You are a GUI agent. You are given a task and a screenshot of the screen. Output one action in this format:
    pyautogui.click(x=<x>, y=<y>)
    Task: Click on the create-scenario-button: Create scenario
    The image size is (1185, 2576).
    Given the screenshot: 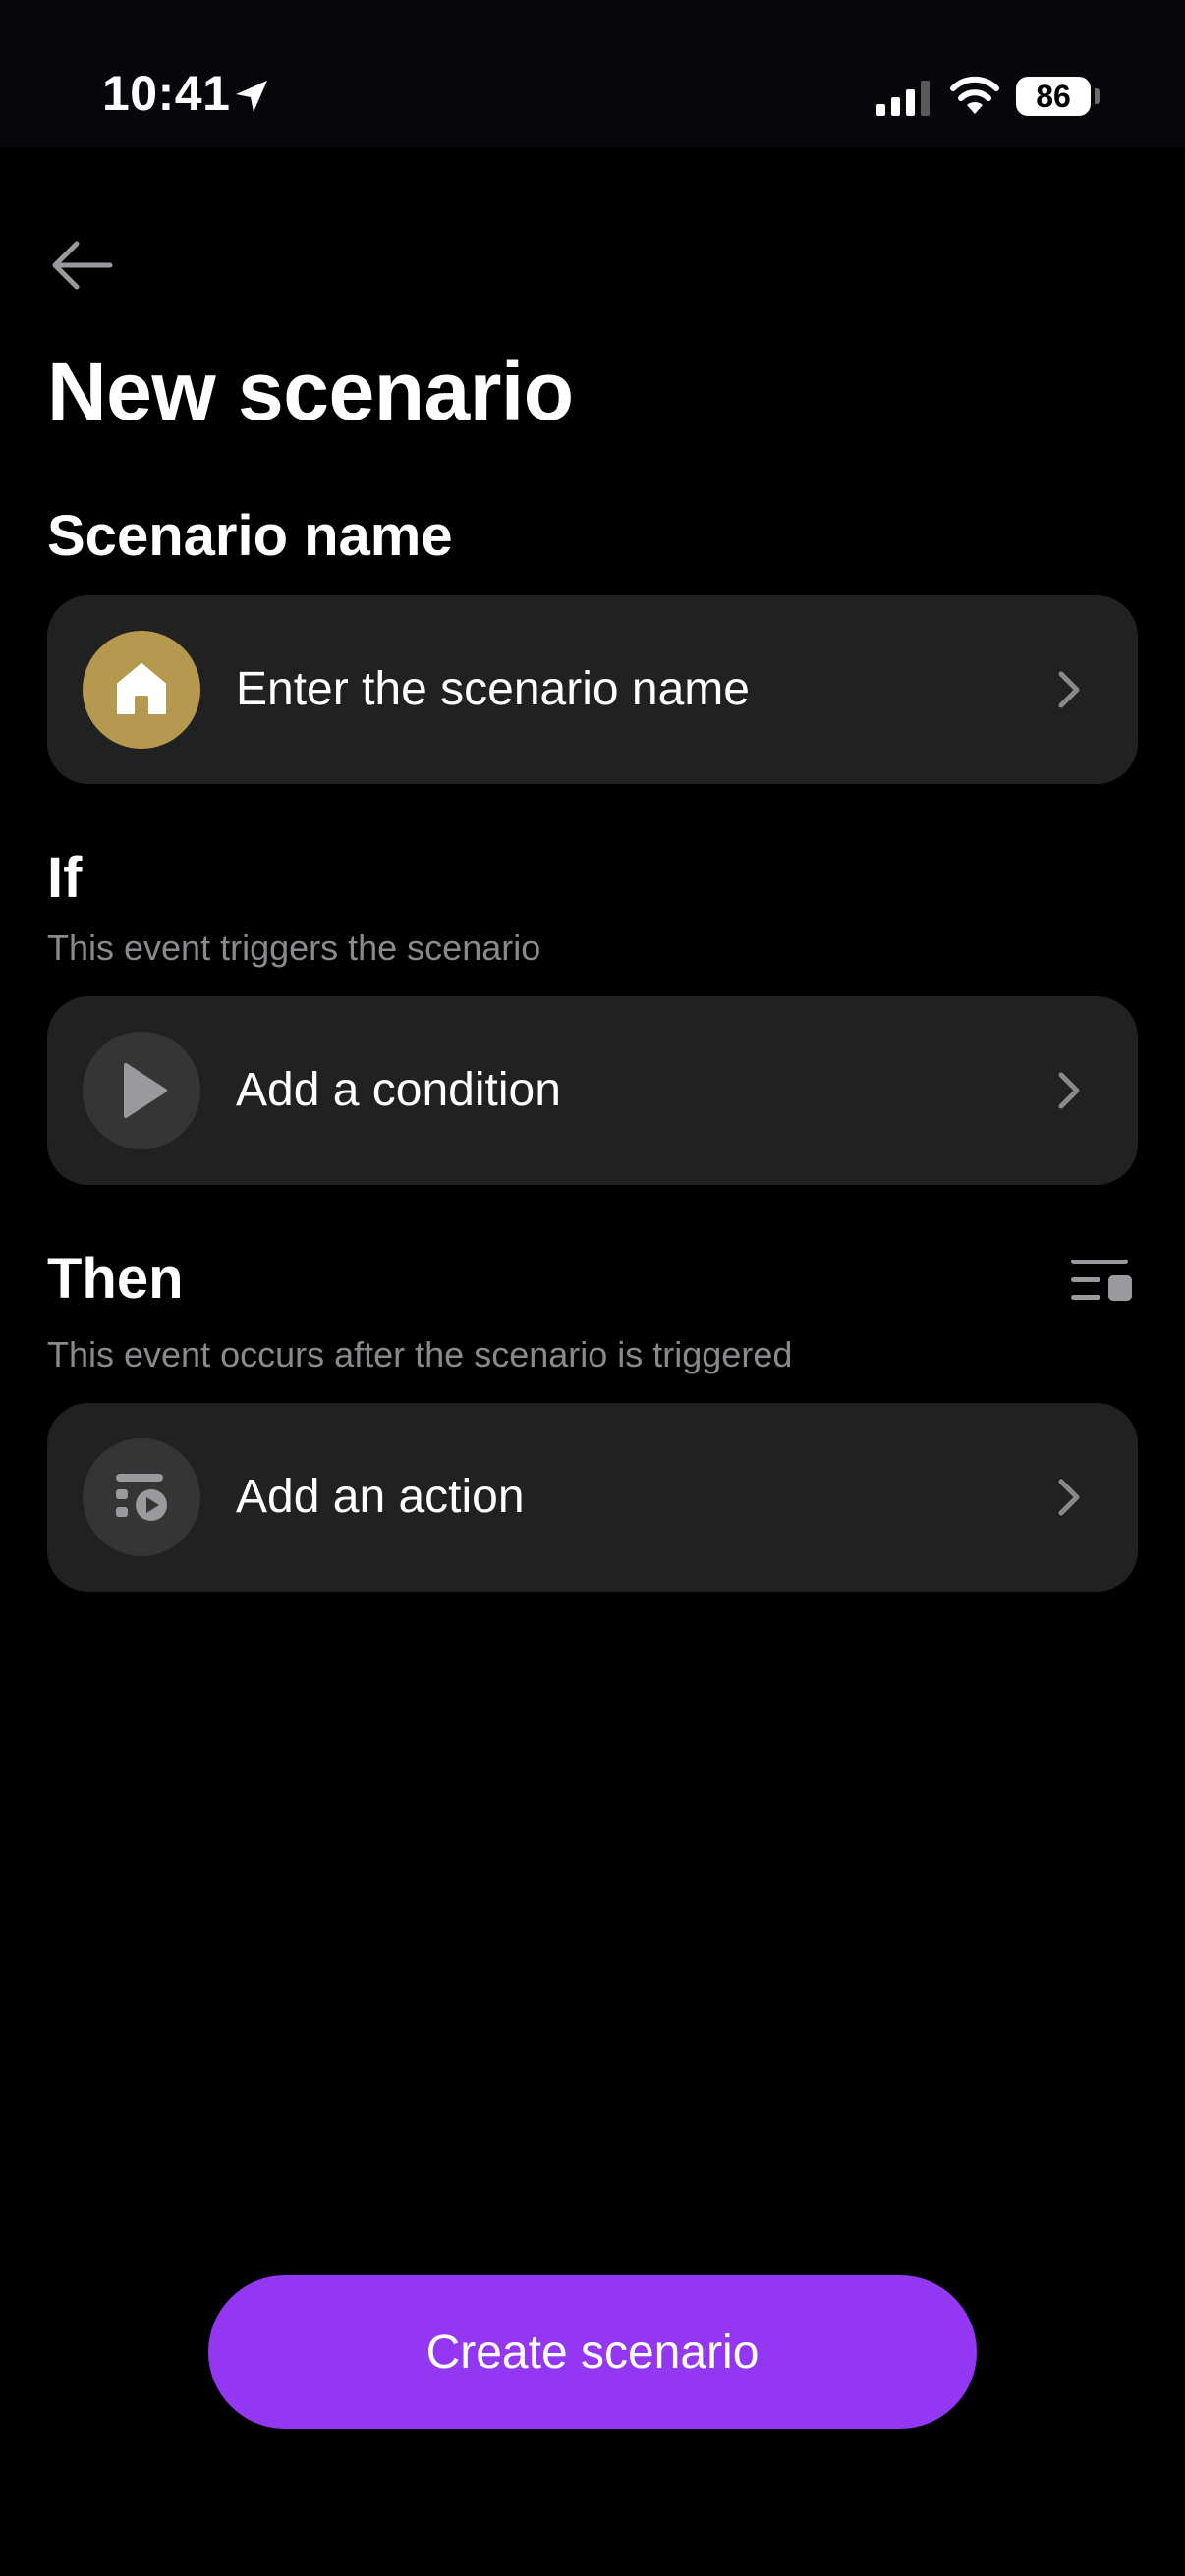 What is the action you would take?
    pyautogui.click(x=592, y=2352)
    